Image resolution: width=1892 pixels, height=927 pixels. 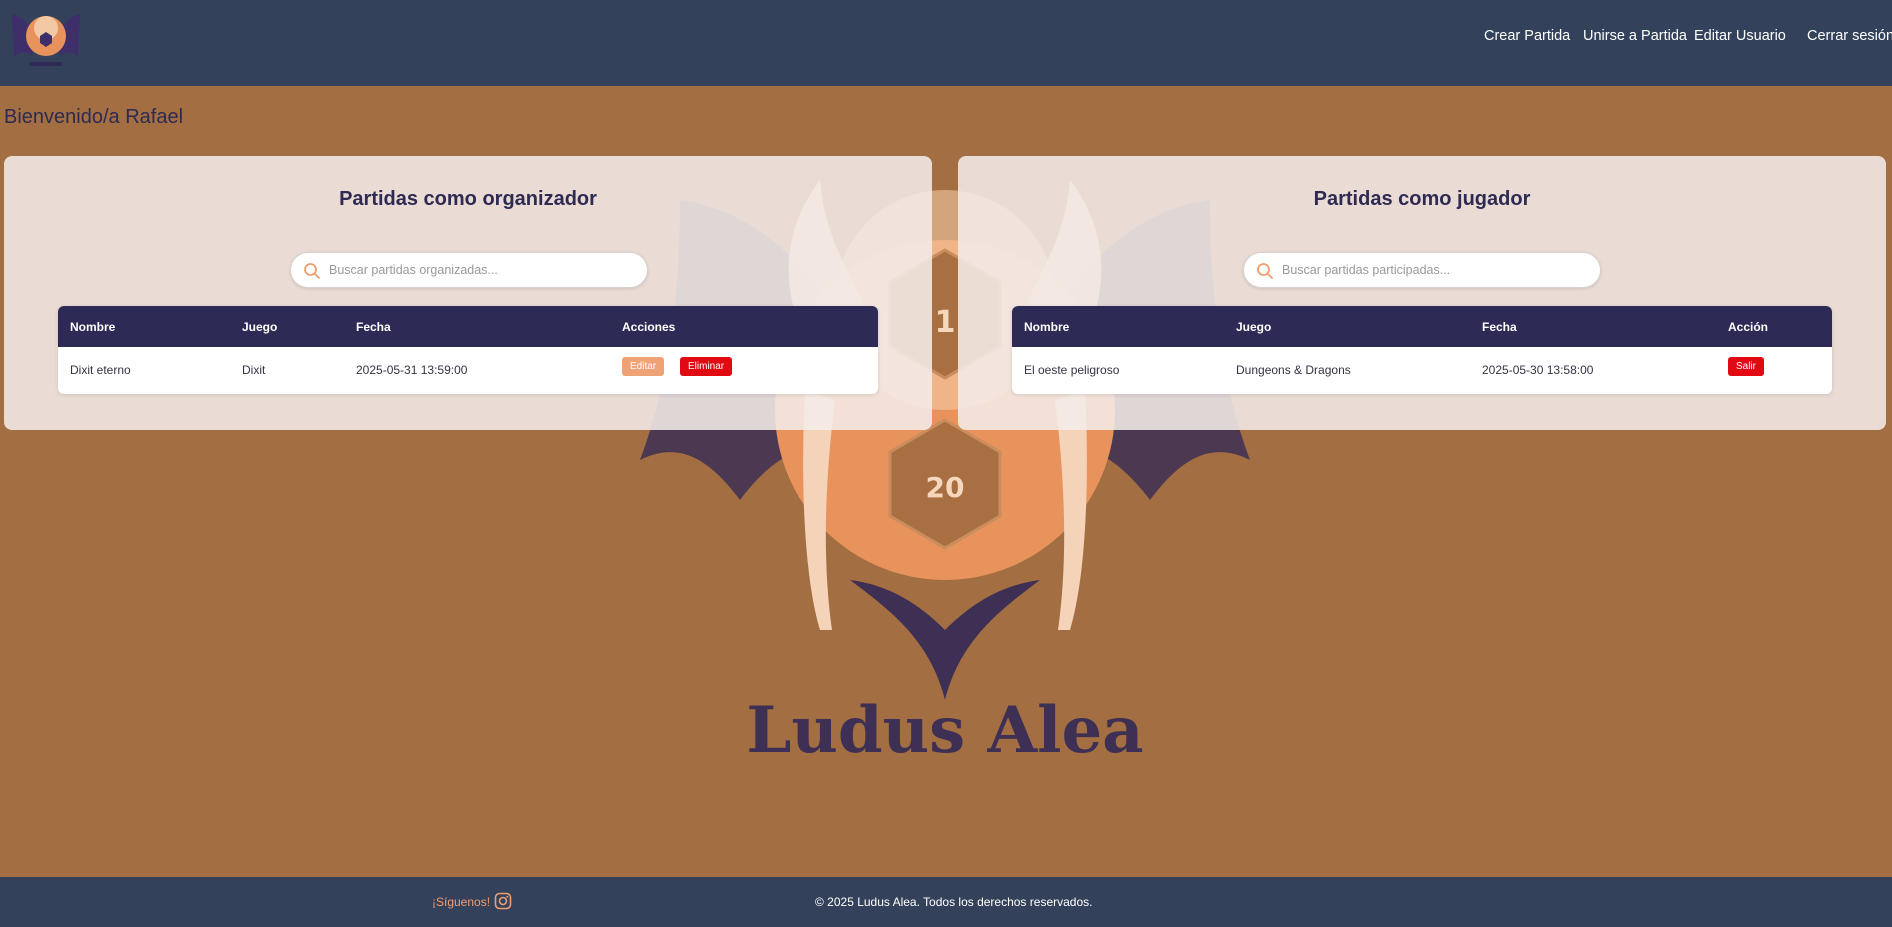 What do you see at coordinates (1746, 366) in the screenshot?
I see `leave-button: Salir` at bounding box center [1746, 366].